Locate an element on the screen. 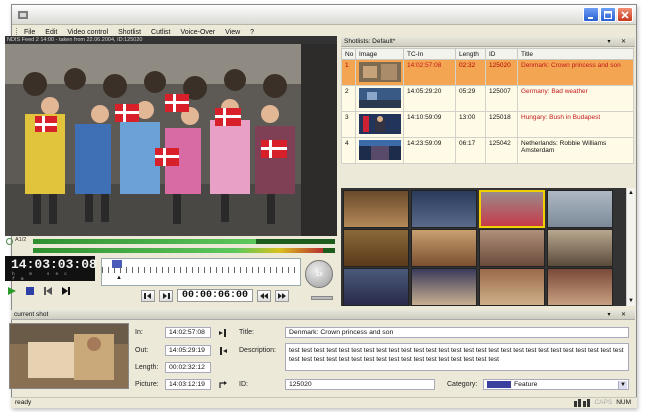 Image resolution: width=646 pixels, height=412 pixels. title-label: Title: is located at coordinates (246, 332).